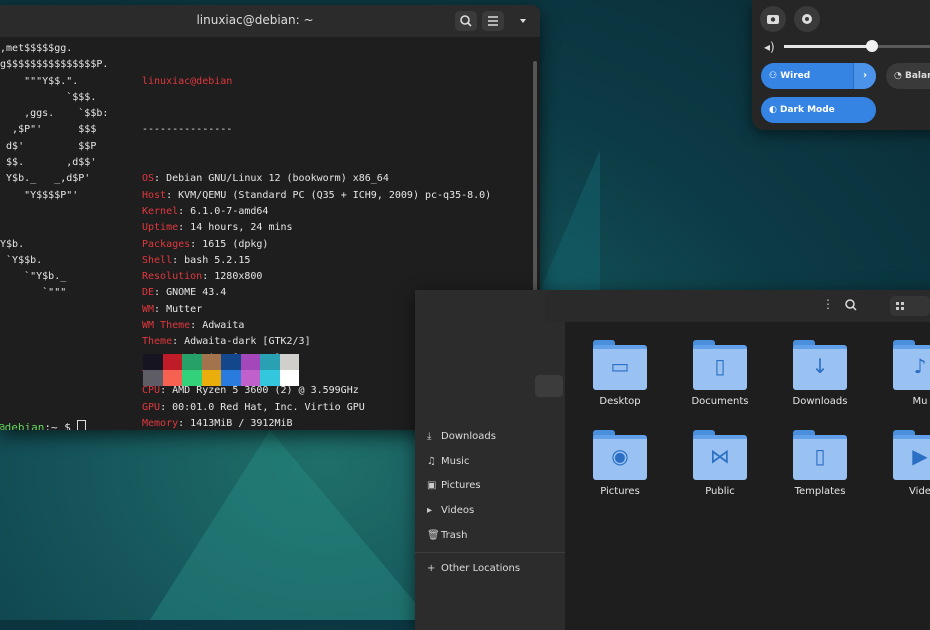 The height and width of the screenshot is (630, 930). I want to click on info-value: 1615 (dpkg), so click(235, 244).